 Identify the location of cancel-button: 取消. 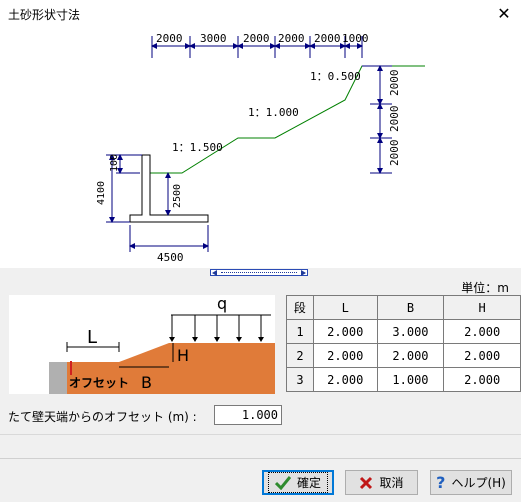
(381, 482).